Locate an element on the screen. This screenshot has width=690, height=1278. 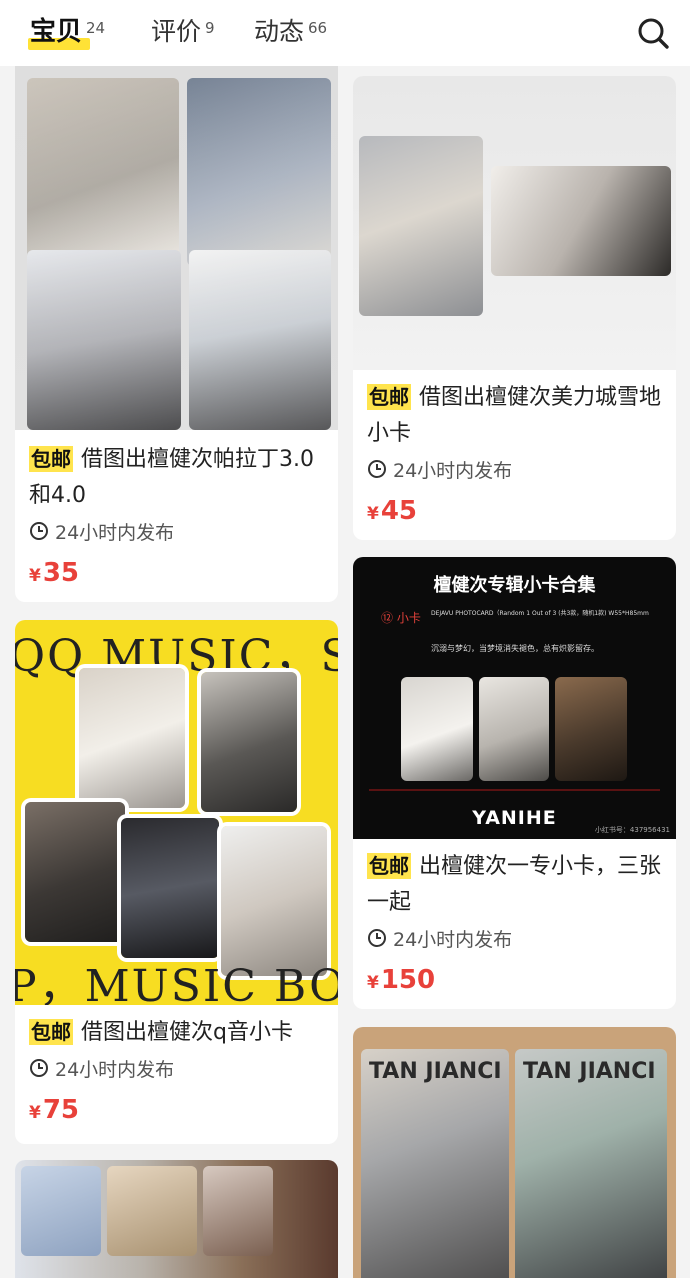
product-info: 包邮 借图出檀健次q音小卡 24小时内发布 ¥75 is located at coordinates (178, 1071).